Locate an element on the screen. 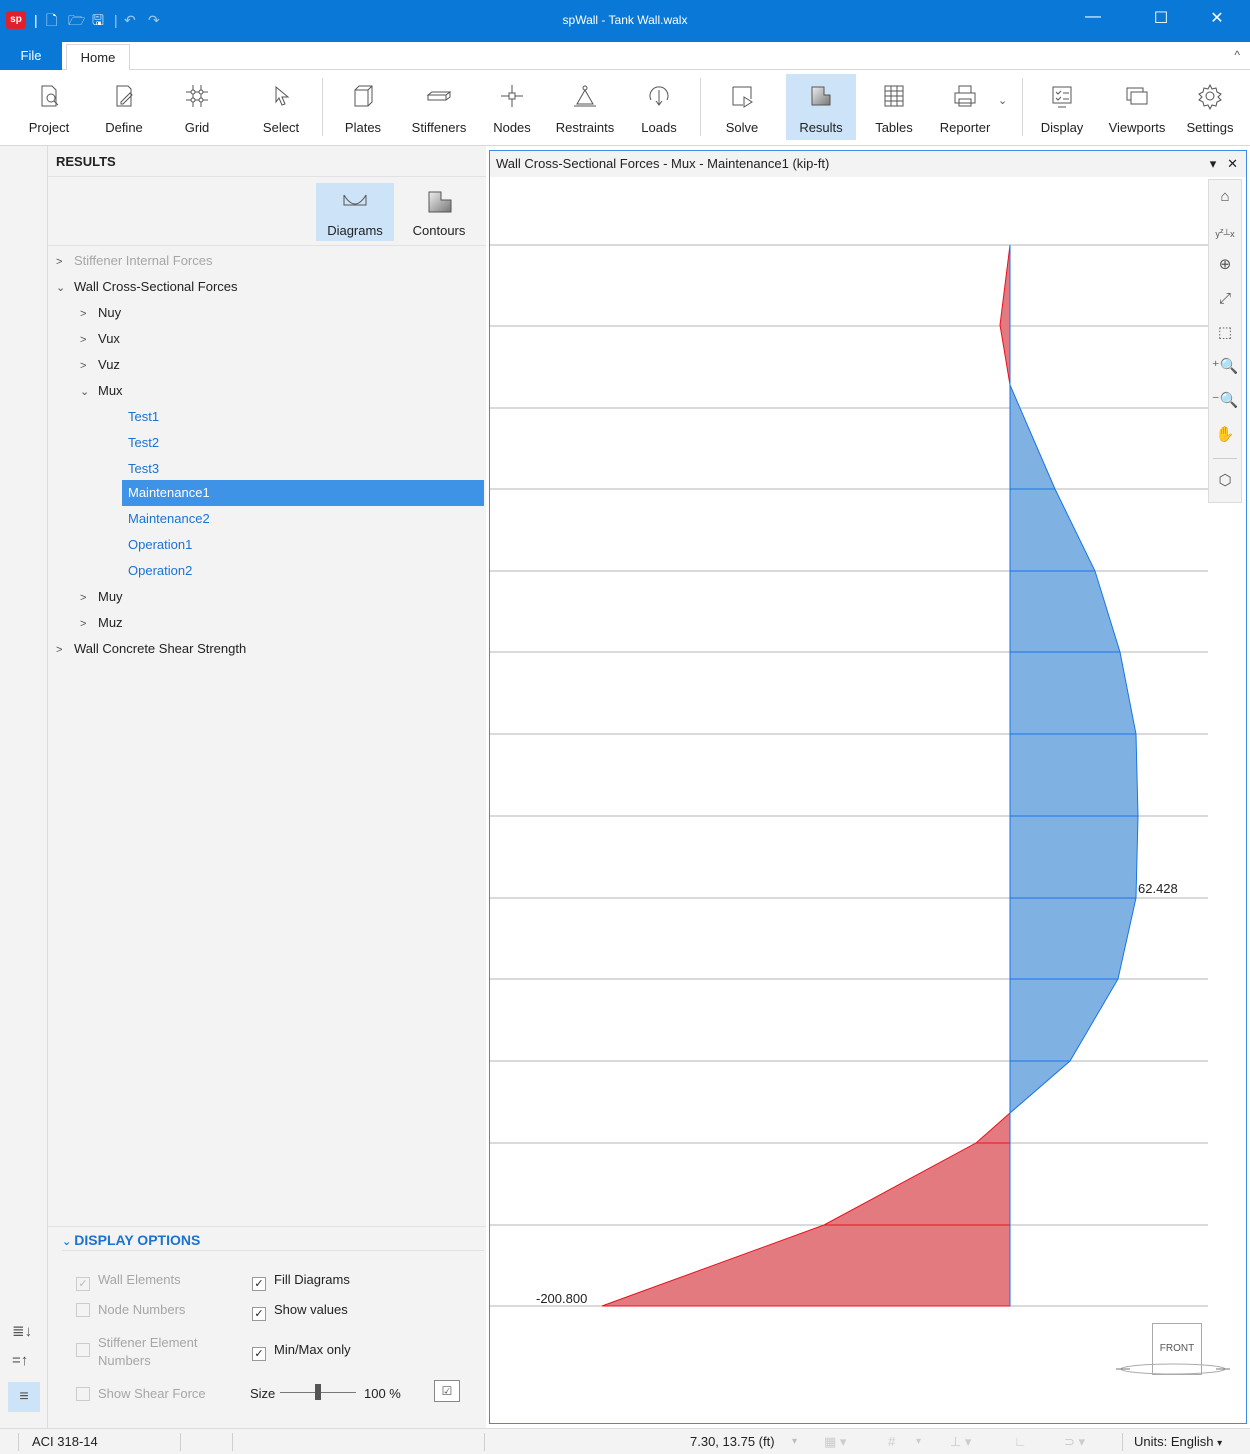  units-selector: Units: English ▾ is located at coordinates (1178, 1441).